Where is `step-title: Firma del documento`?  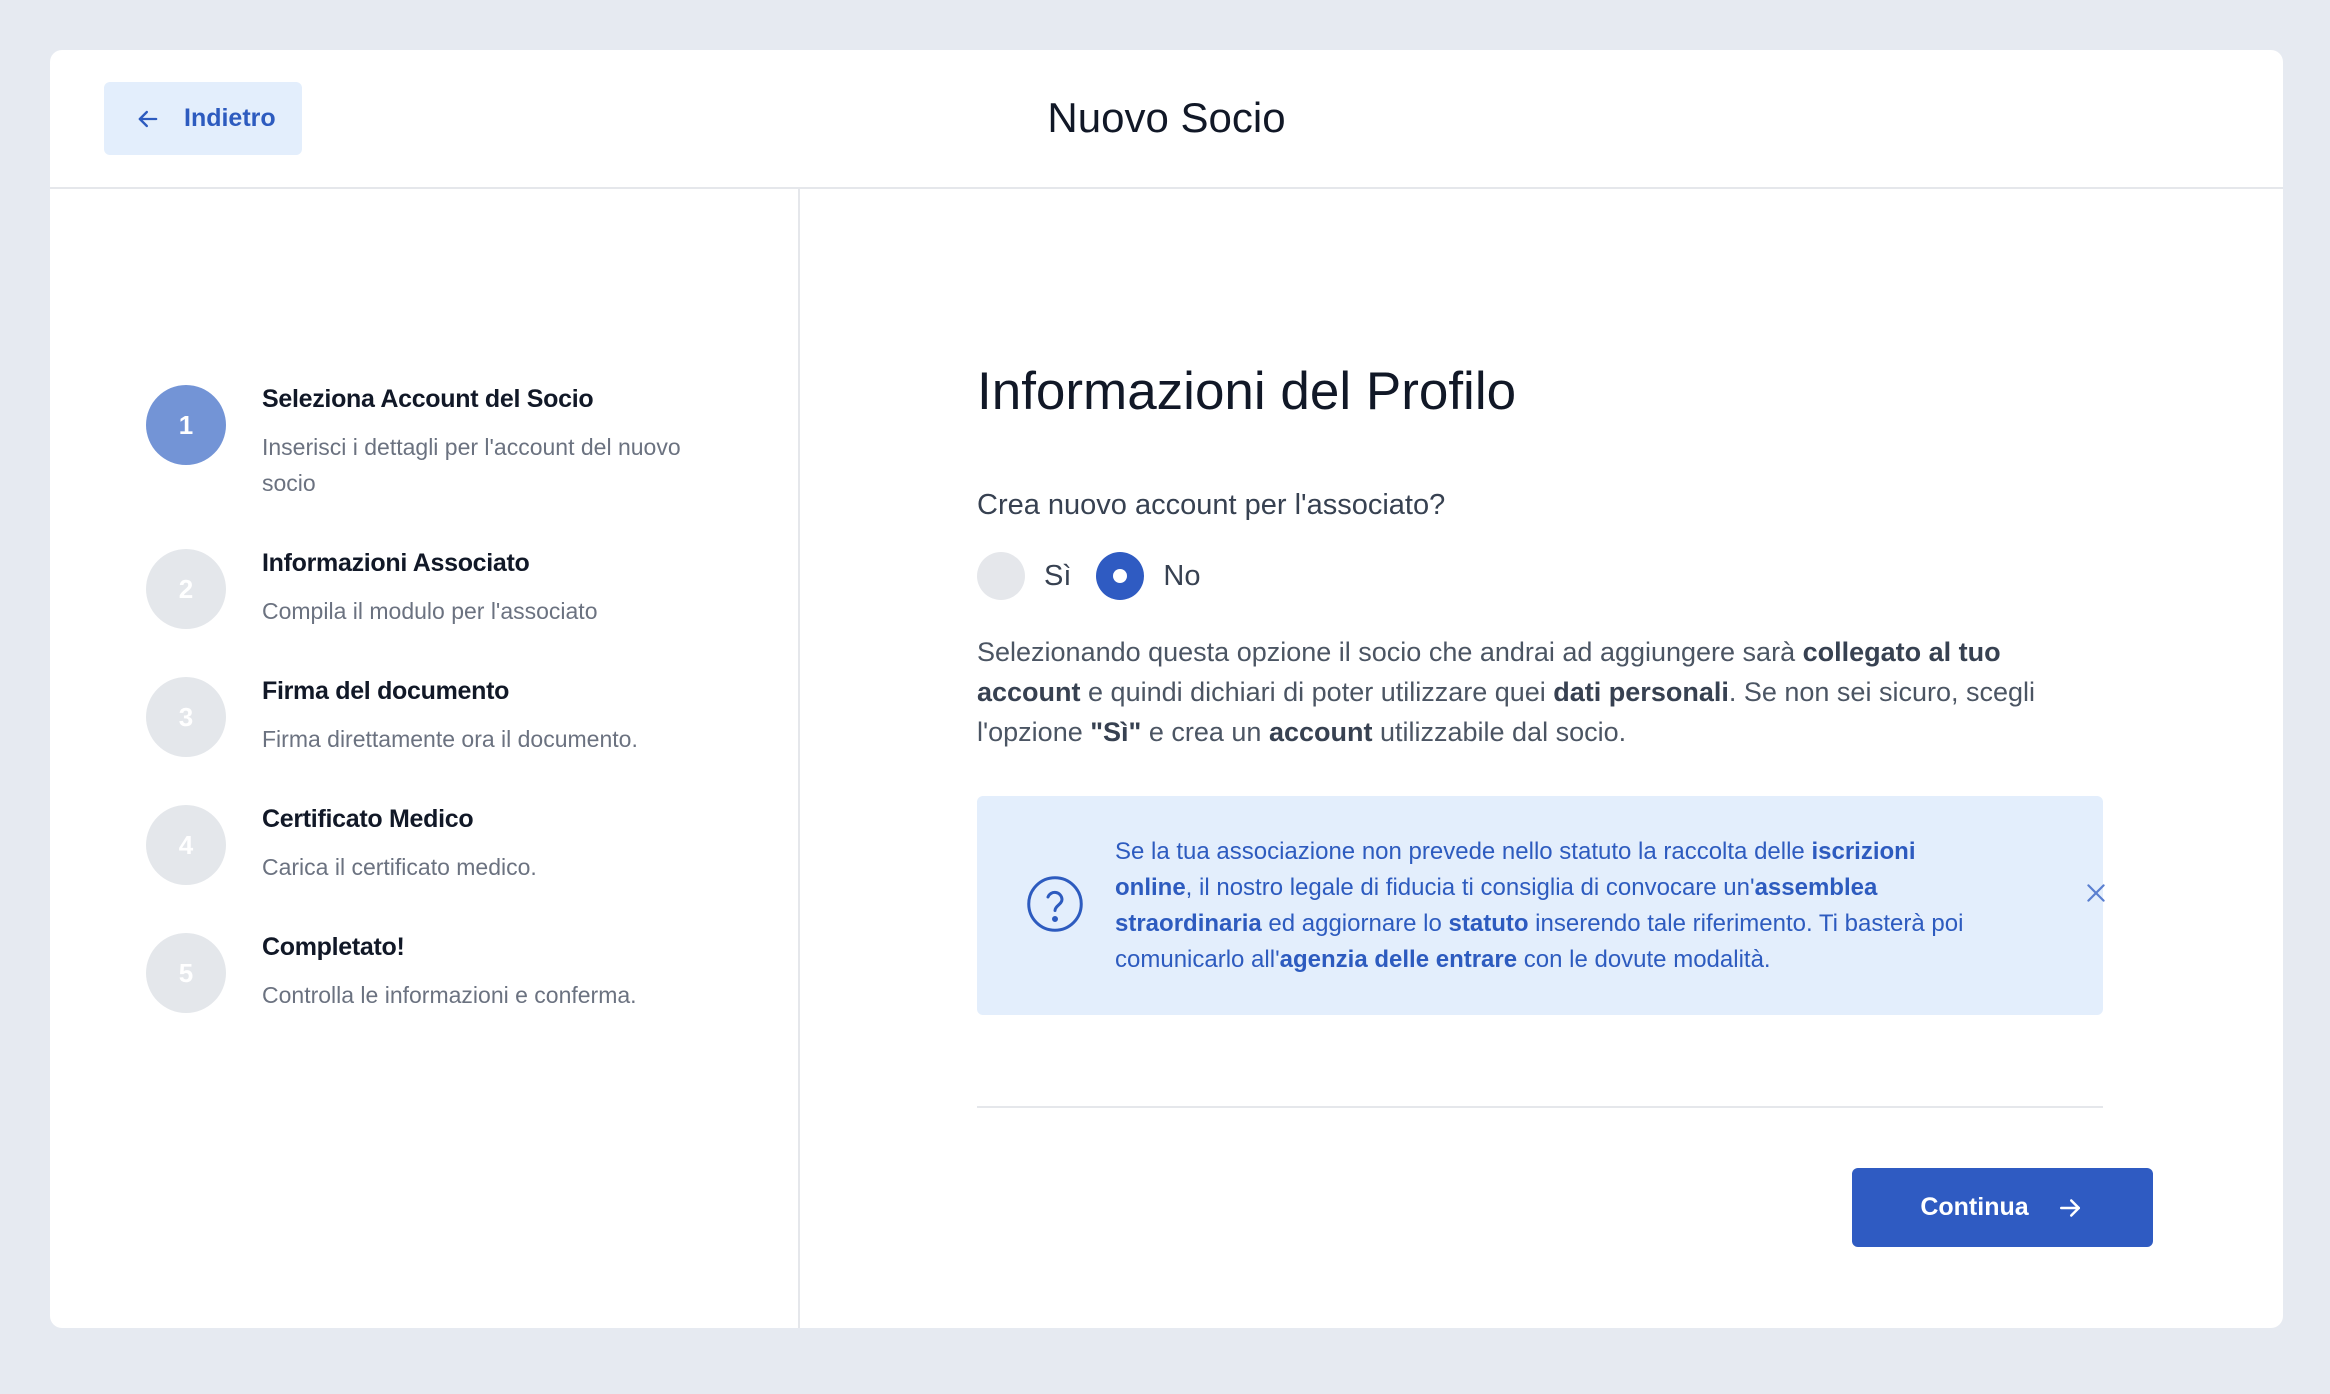 step-title: Firma del documento is located at coordinates (386, 691).